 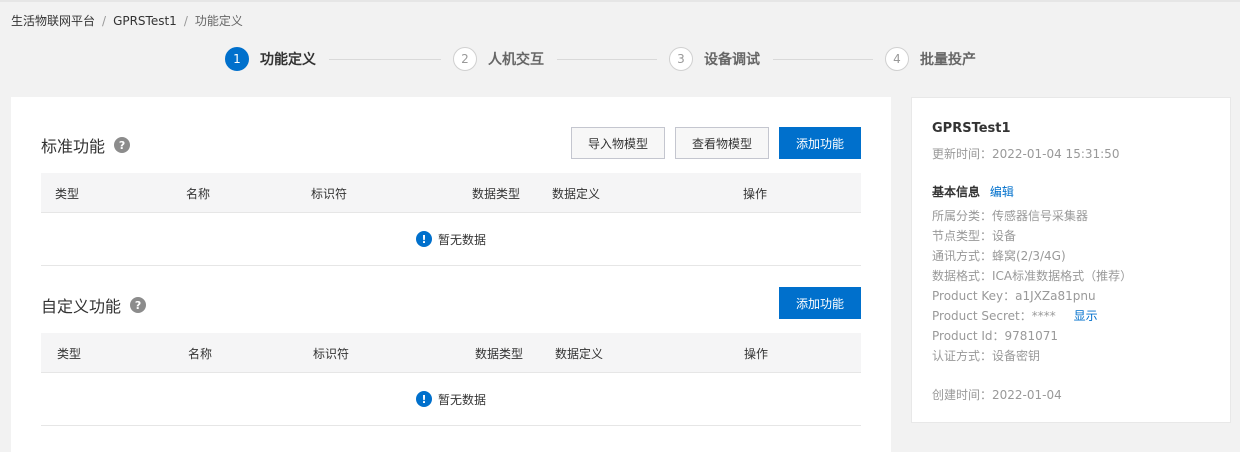 What do you see at coordinates (1014, 296) in the screenshot?
I see `product-key: Product Key：a1JXZa81pnu` at bounding box center [1014, 296].